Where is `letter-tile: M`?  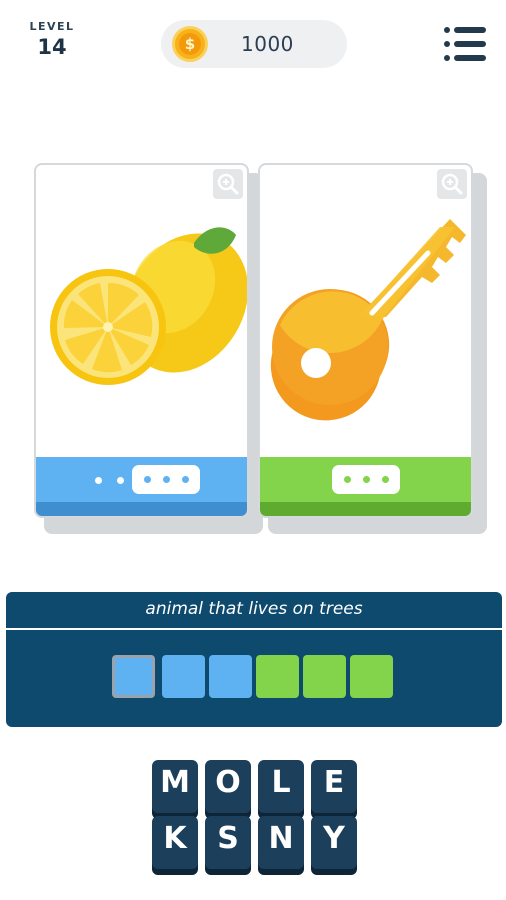 letter-tile: M is located at coordinates (175, 786).